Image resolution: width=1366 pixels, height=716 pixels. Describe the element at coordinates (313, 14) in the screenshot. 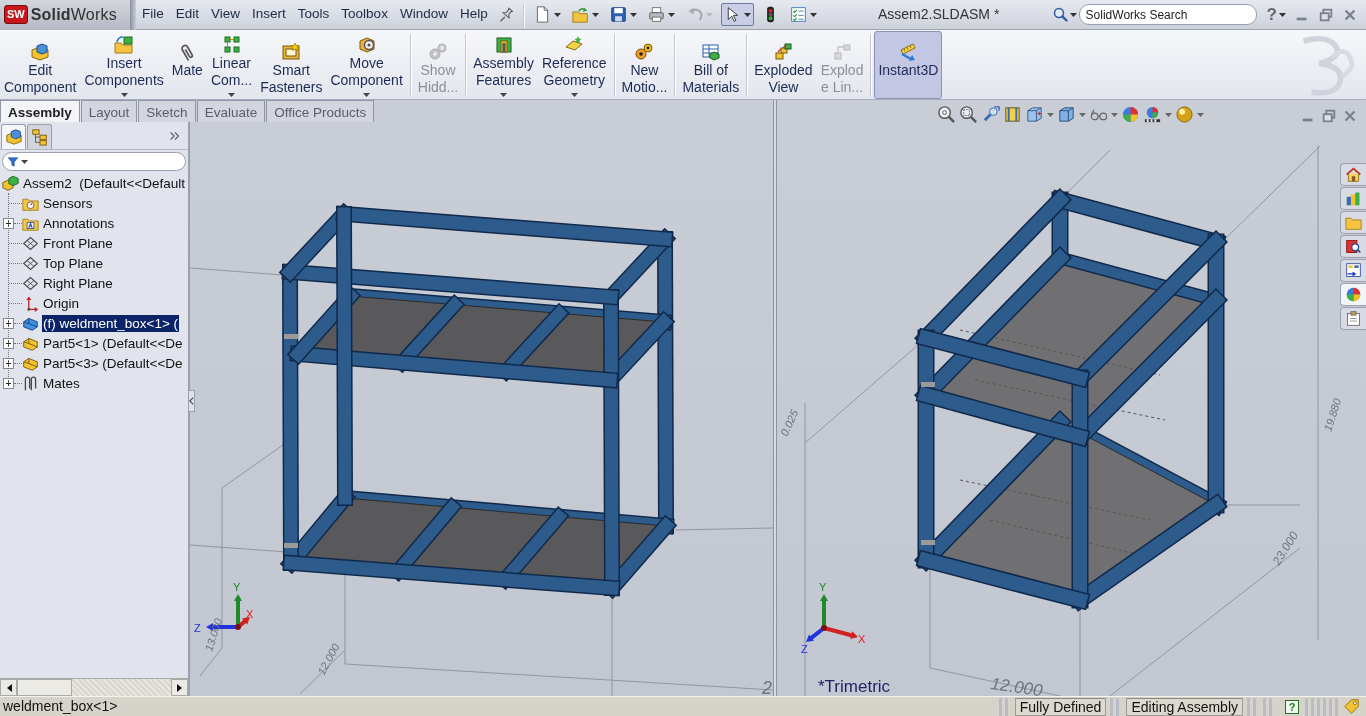

I see `menu-item: Tools` at that location.